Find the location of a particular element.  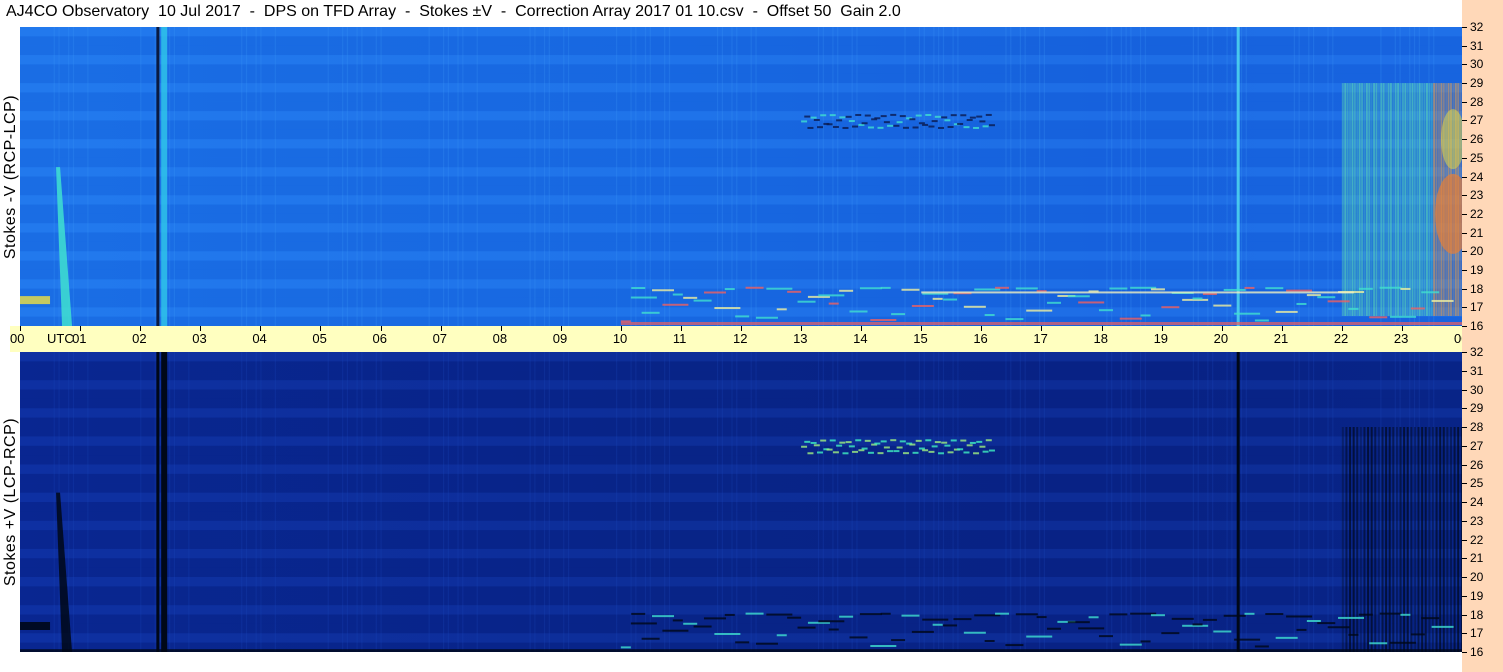

utc-tick-label: 20 is located at coordinates (1221, 338).